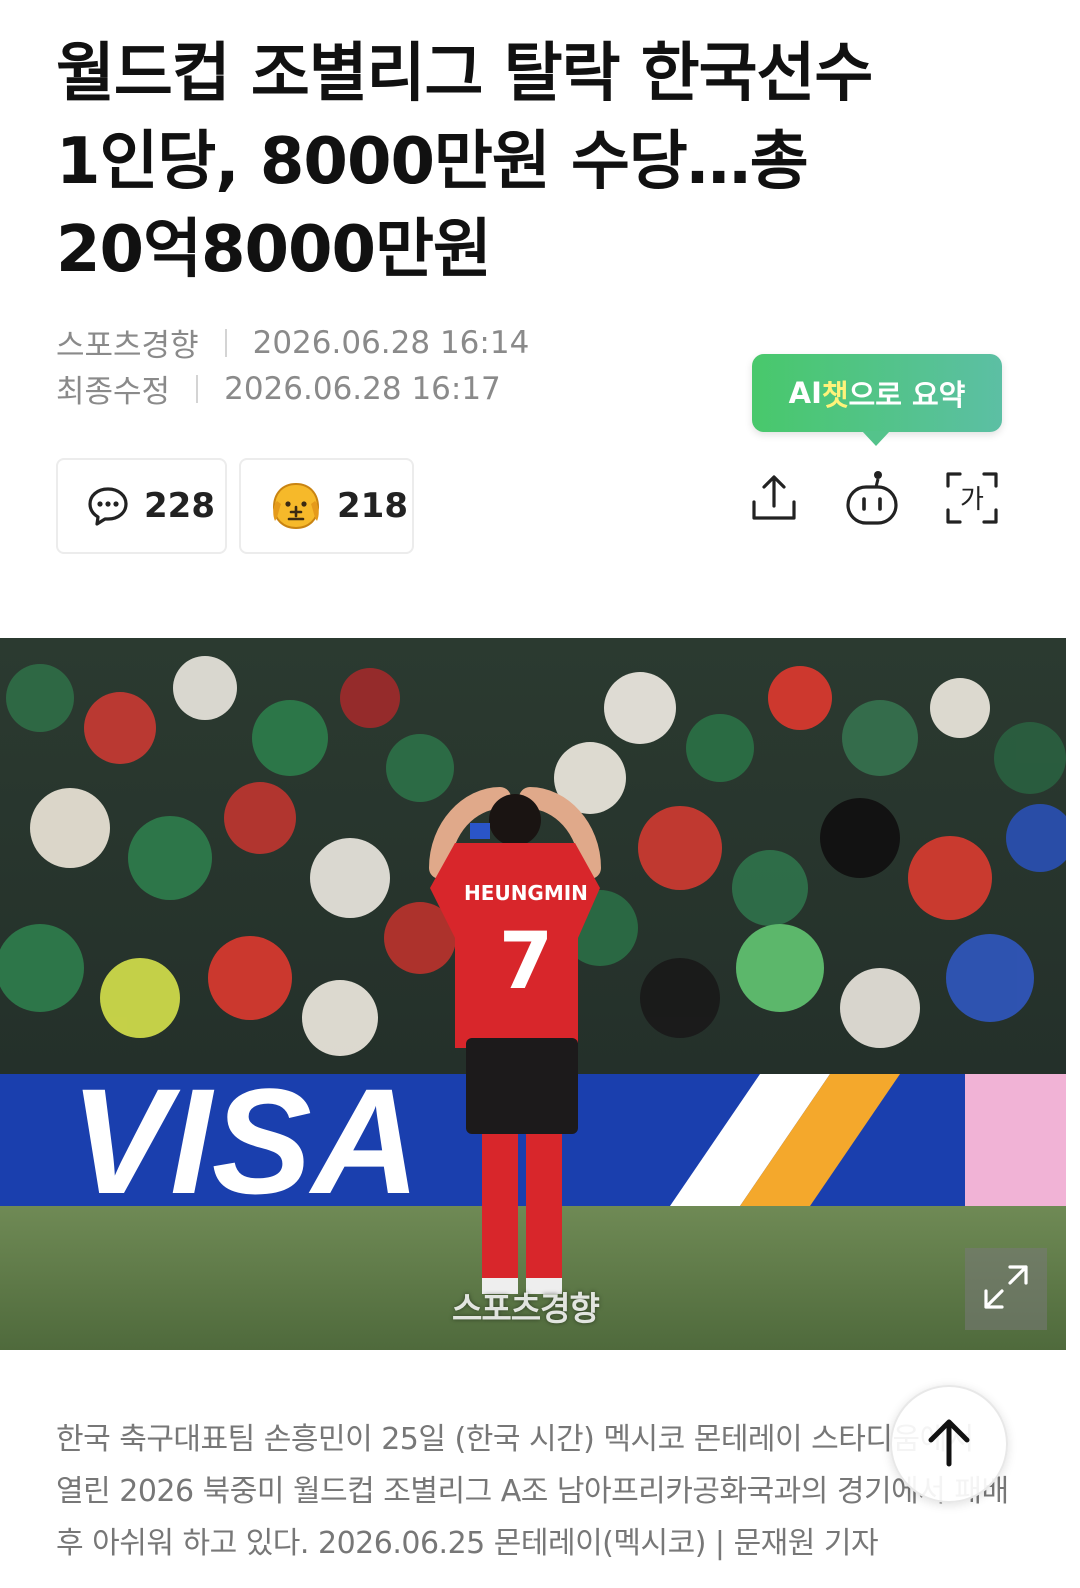 This screenshot has height=1588, width=1080. Describe the element at coordinates (805, 393) in the screenshot. I see `ai-summary-prefix: AI` at that location.